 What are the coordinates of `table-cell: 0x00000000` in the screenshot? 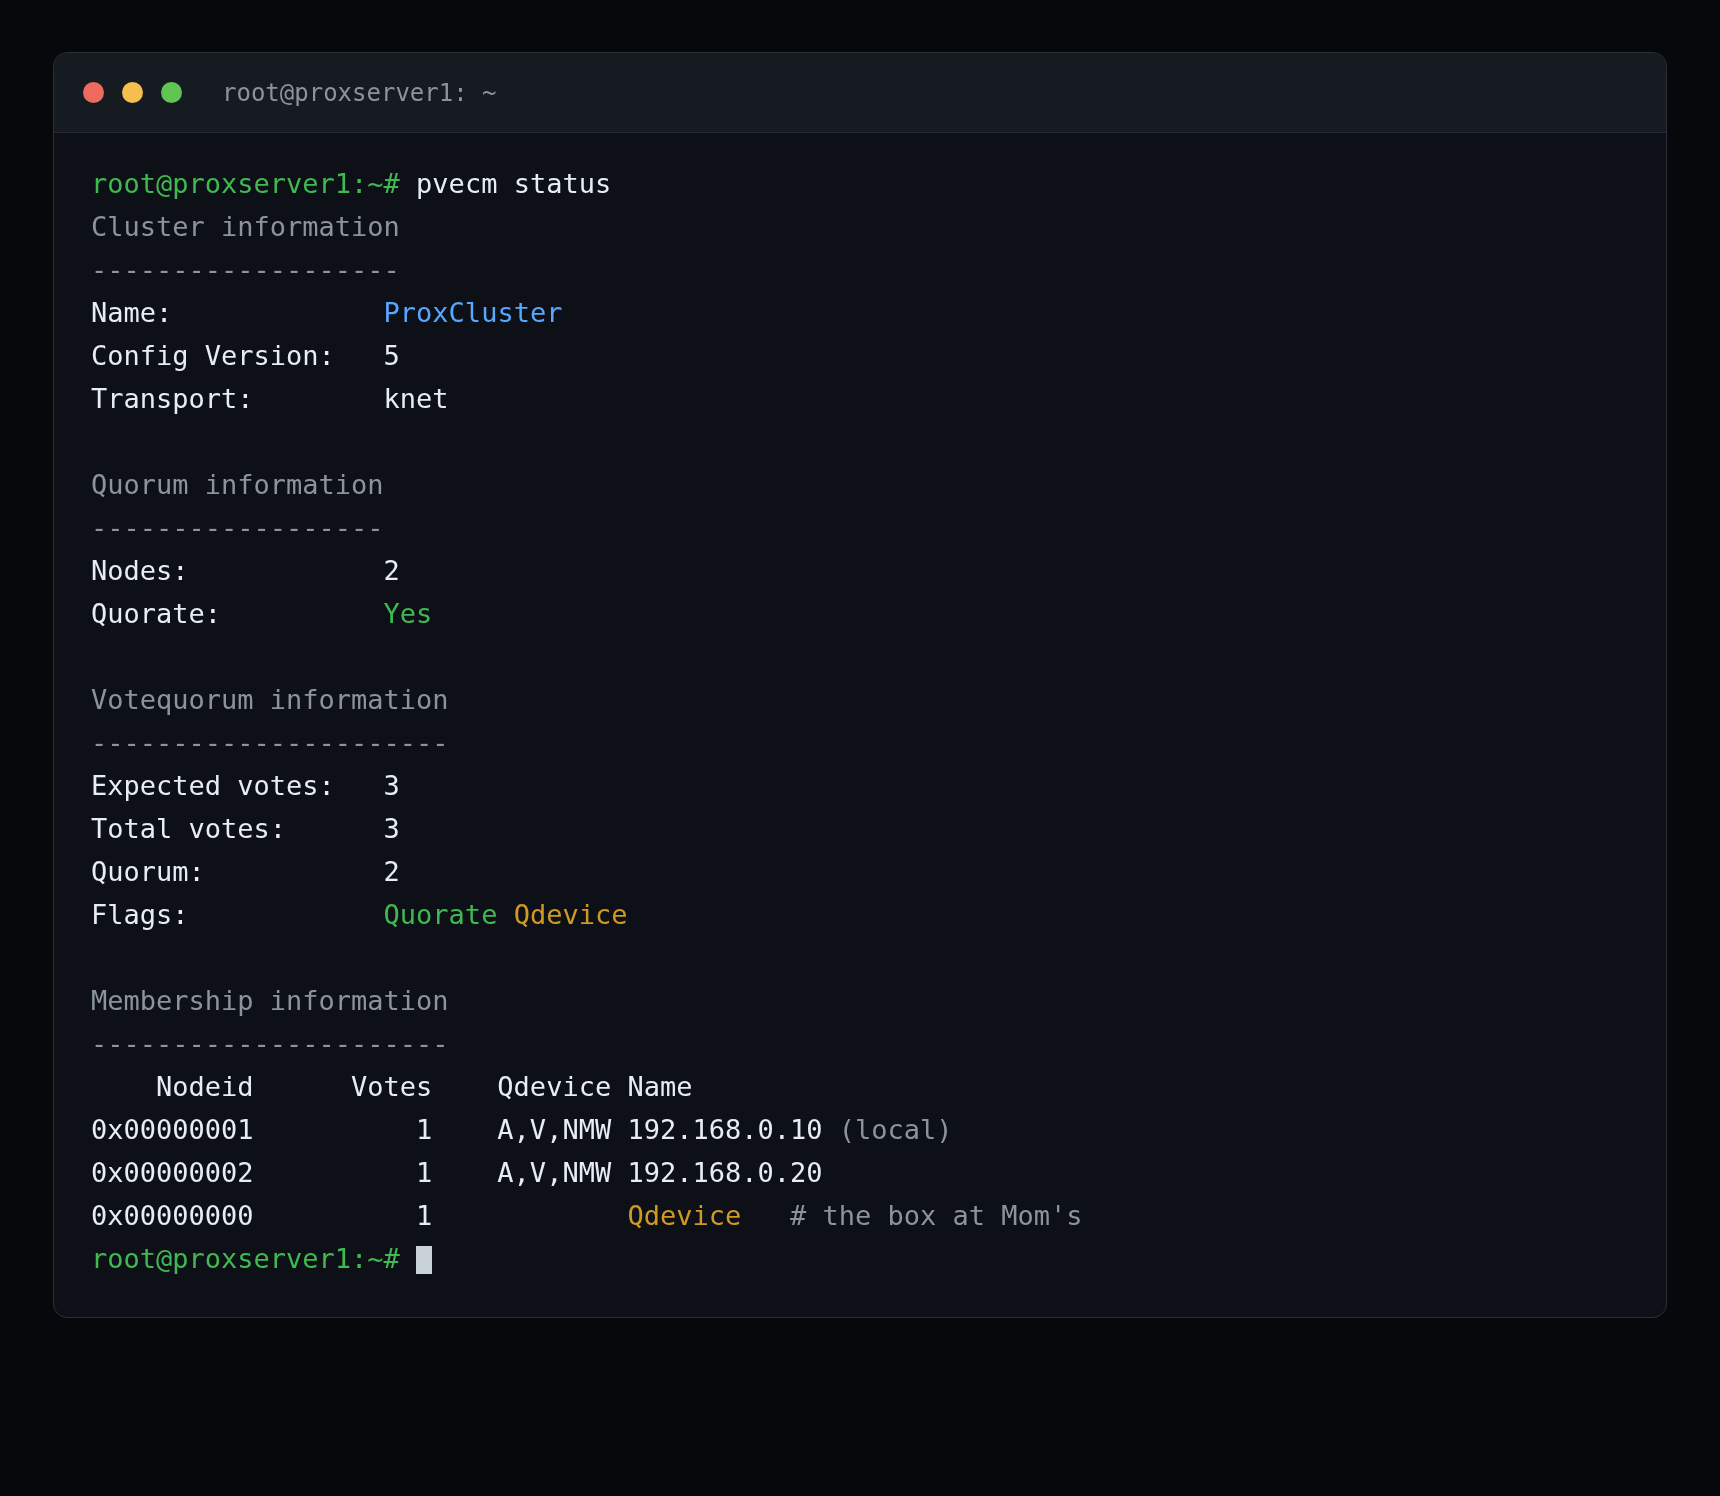 It's located at (172, 1216).